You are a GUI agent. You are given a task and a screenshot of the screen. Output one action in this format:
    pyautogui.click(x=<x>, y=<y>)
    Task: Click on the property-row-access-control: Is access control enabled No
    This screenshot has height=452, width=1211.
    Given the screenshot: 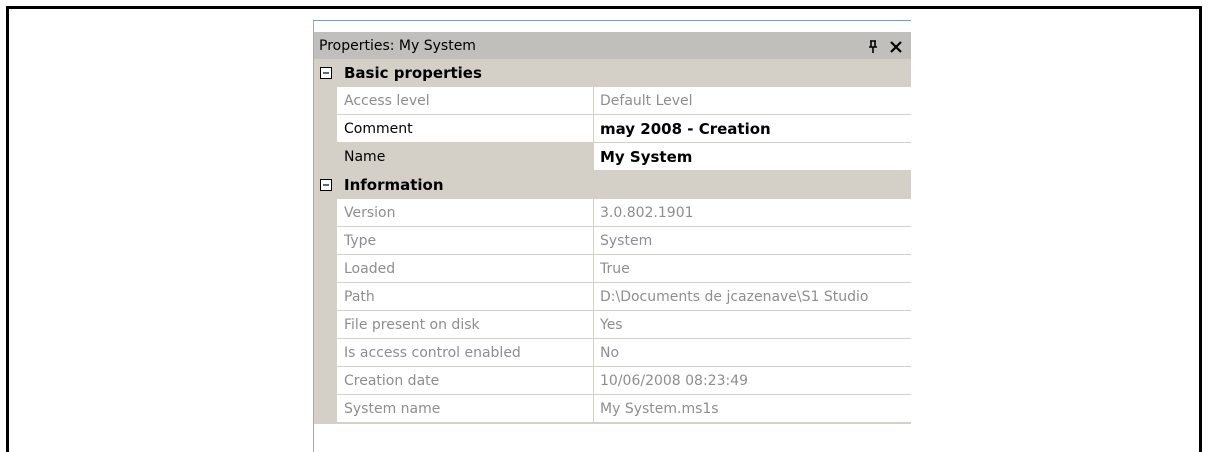 What is the action you would take?
    pyautogui.click(x=612, y=353)
    